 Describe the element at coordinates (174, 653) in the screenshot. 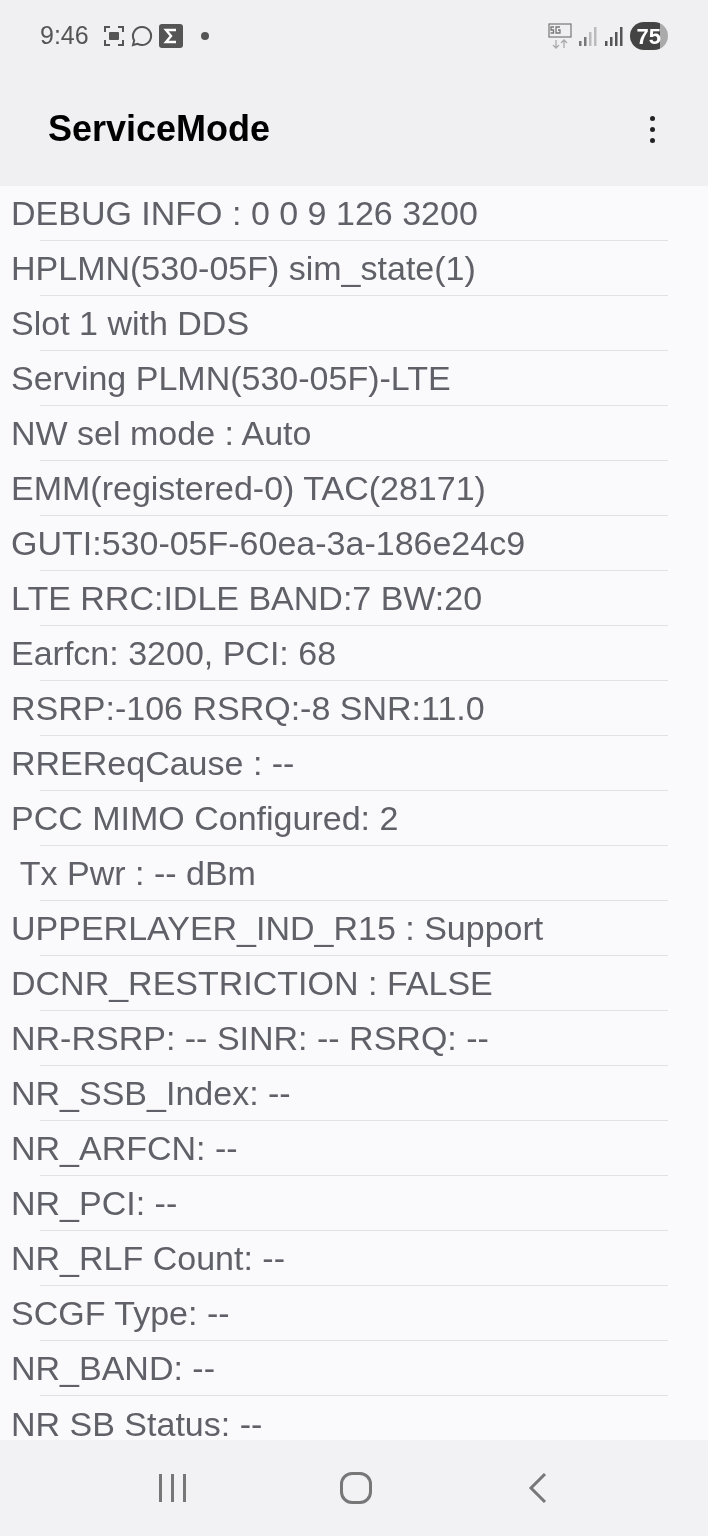

I see `info-line: Earfcn: 3200, PCI: 68` at that location.